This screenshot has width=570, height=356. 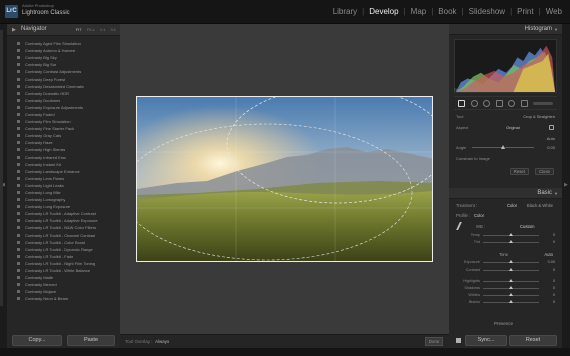 I want to click on blacks-slider, so click(x=511, y=302).